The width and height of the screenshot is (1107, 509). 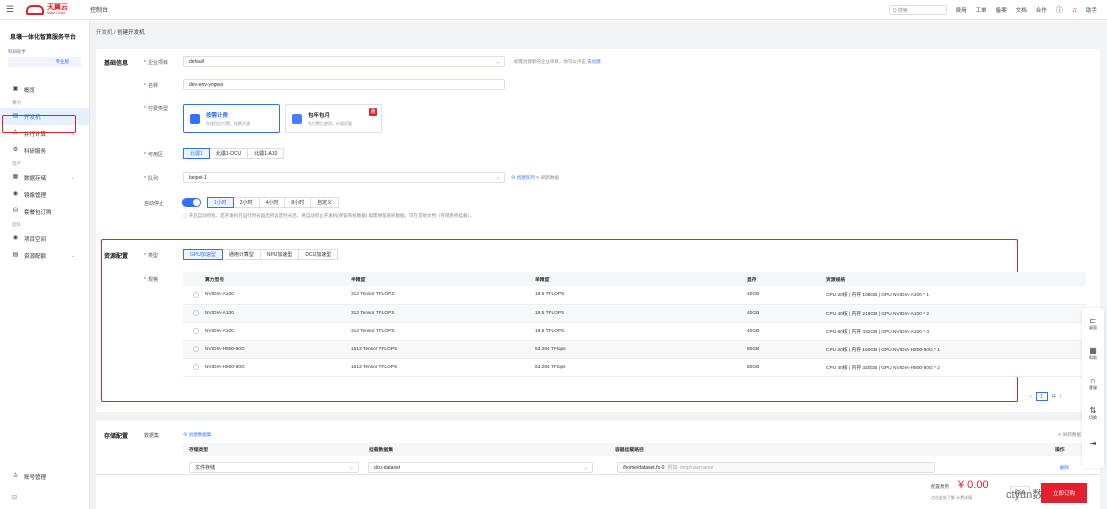 I want to click on page-total: /4, so click(x=1053, y=396).